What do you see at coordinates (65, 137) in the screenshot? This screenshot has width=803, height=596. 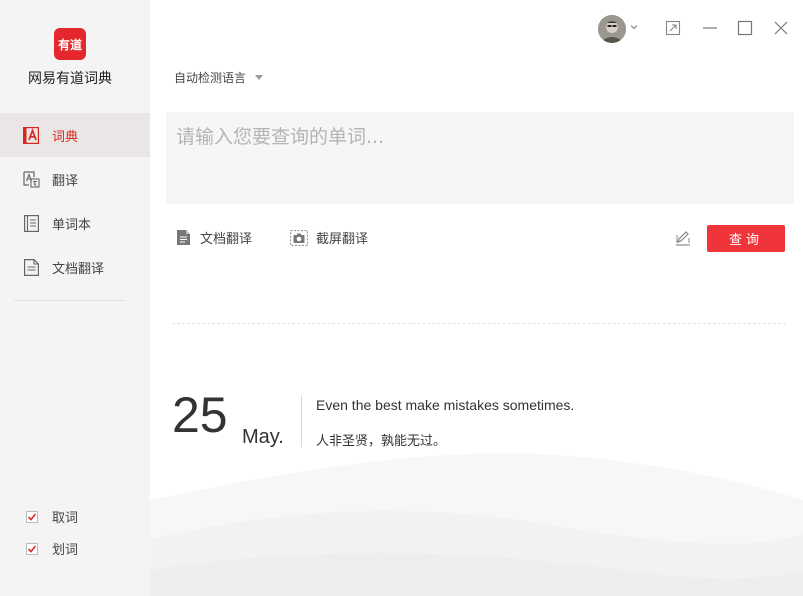 I see `sidebar-item-label: 词典` at bounding box center [65, 137].